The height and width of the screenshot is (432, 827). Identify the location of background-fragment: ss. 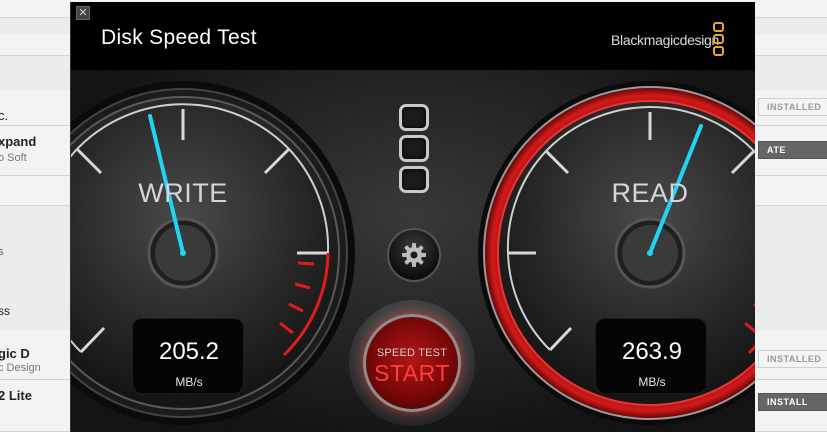
(5, 311).